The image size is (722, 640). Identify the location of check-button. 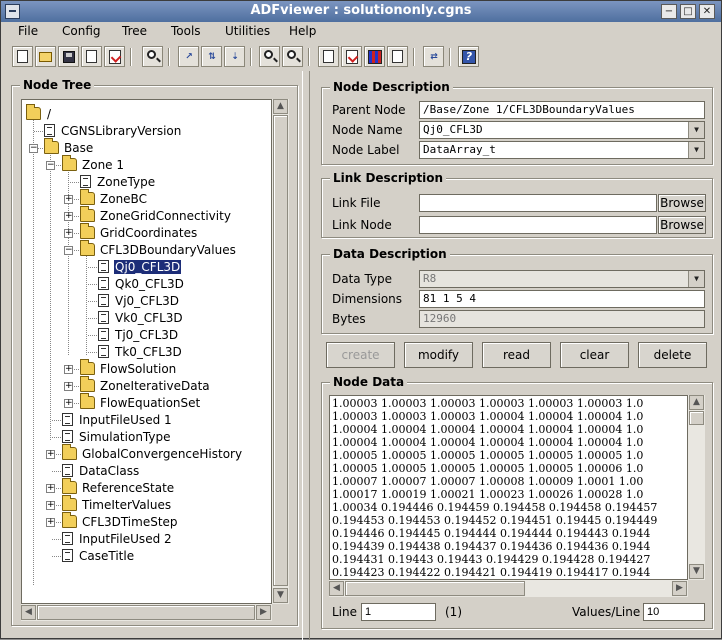
(351, 56).